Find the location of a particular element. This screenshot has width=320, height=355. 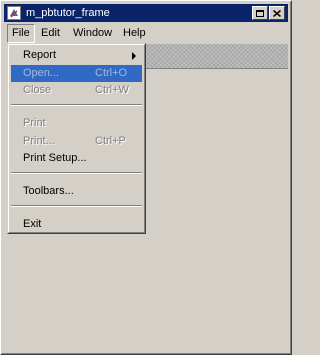

menu-bar: File Edit Window Help is located at coordinates (146, 33).